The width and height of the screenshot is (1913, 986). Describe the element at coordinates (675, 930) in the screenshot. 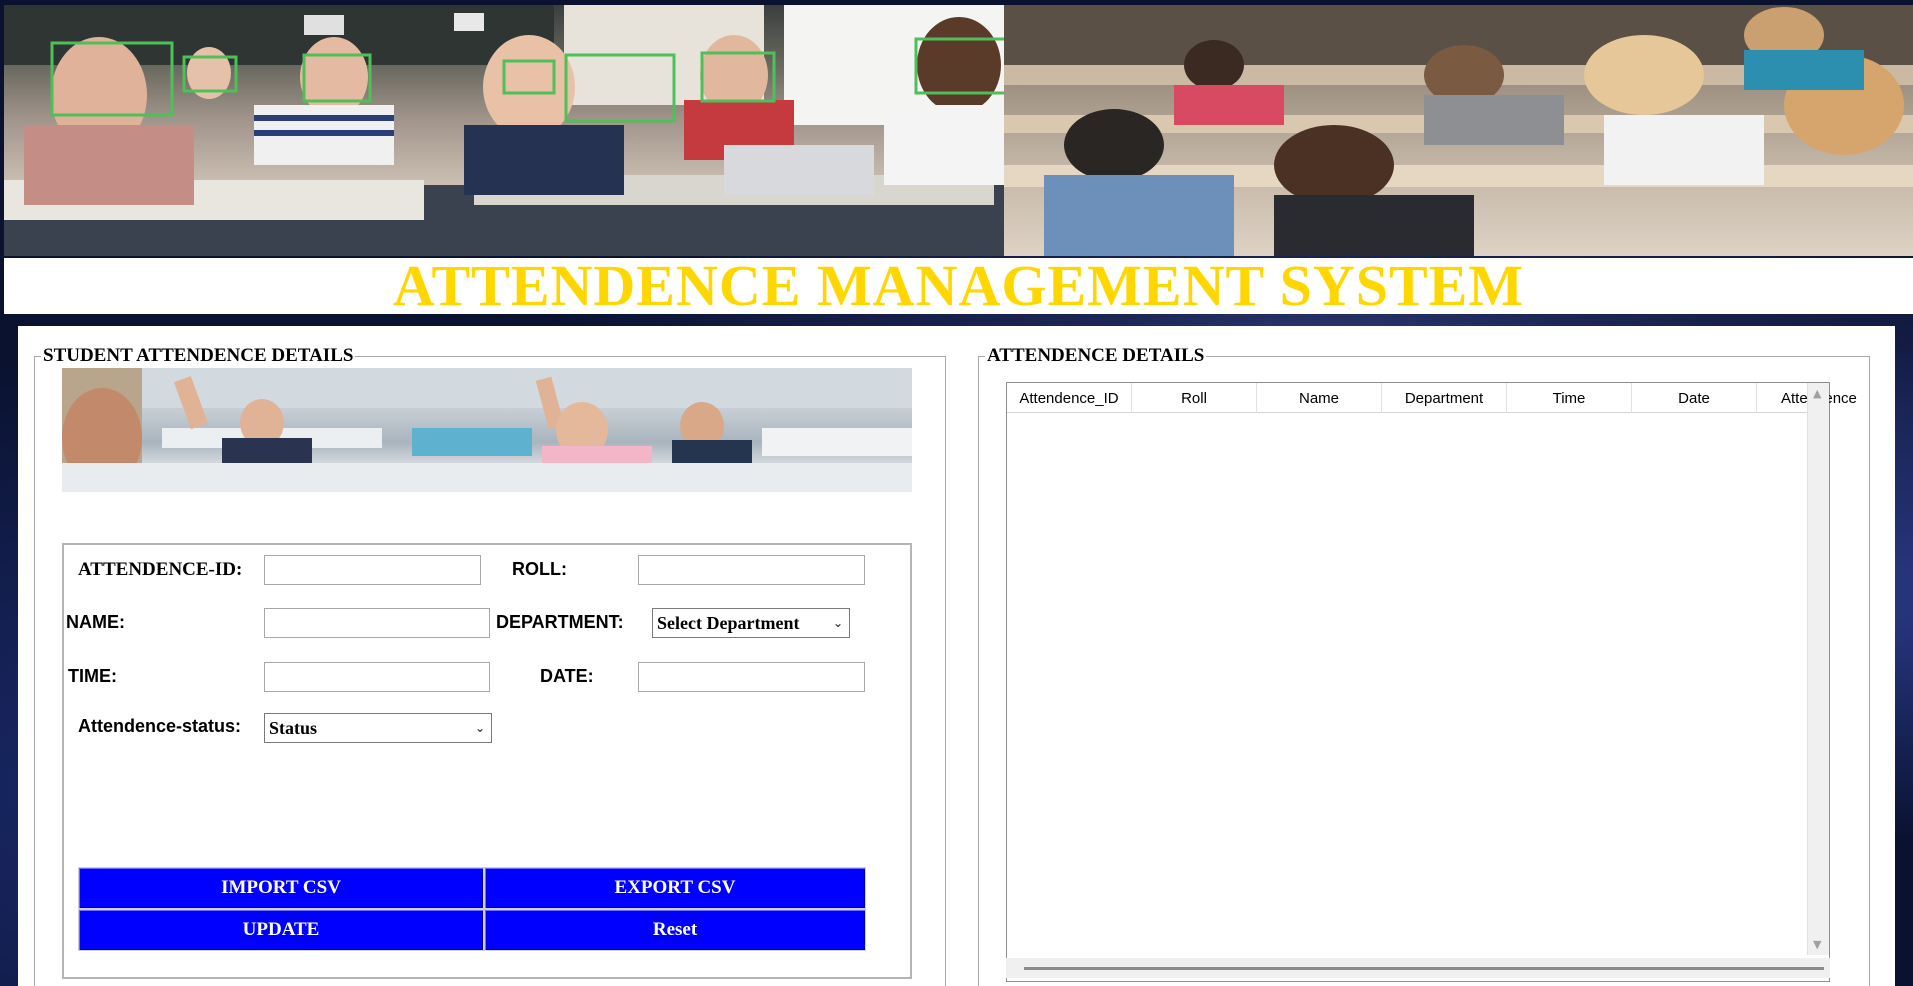

I see `reset-button: Reset` at that location.